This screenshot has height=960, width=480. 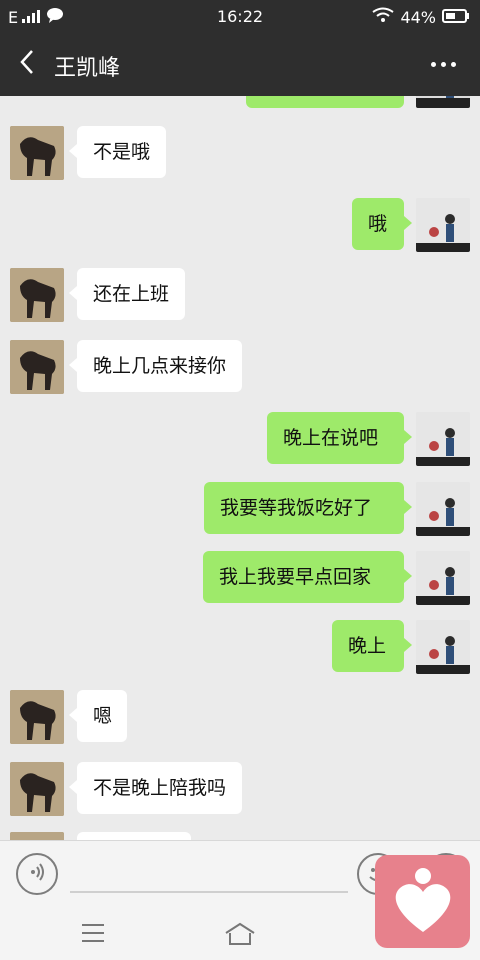 What do you see at coordinates (155, 788) in the screenshot?
I see `message-bubble: 不是晚上陪我吗` at bounding box center [155, 788].